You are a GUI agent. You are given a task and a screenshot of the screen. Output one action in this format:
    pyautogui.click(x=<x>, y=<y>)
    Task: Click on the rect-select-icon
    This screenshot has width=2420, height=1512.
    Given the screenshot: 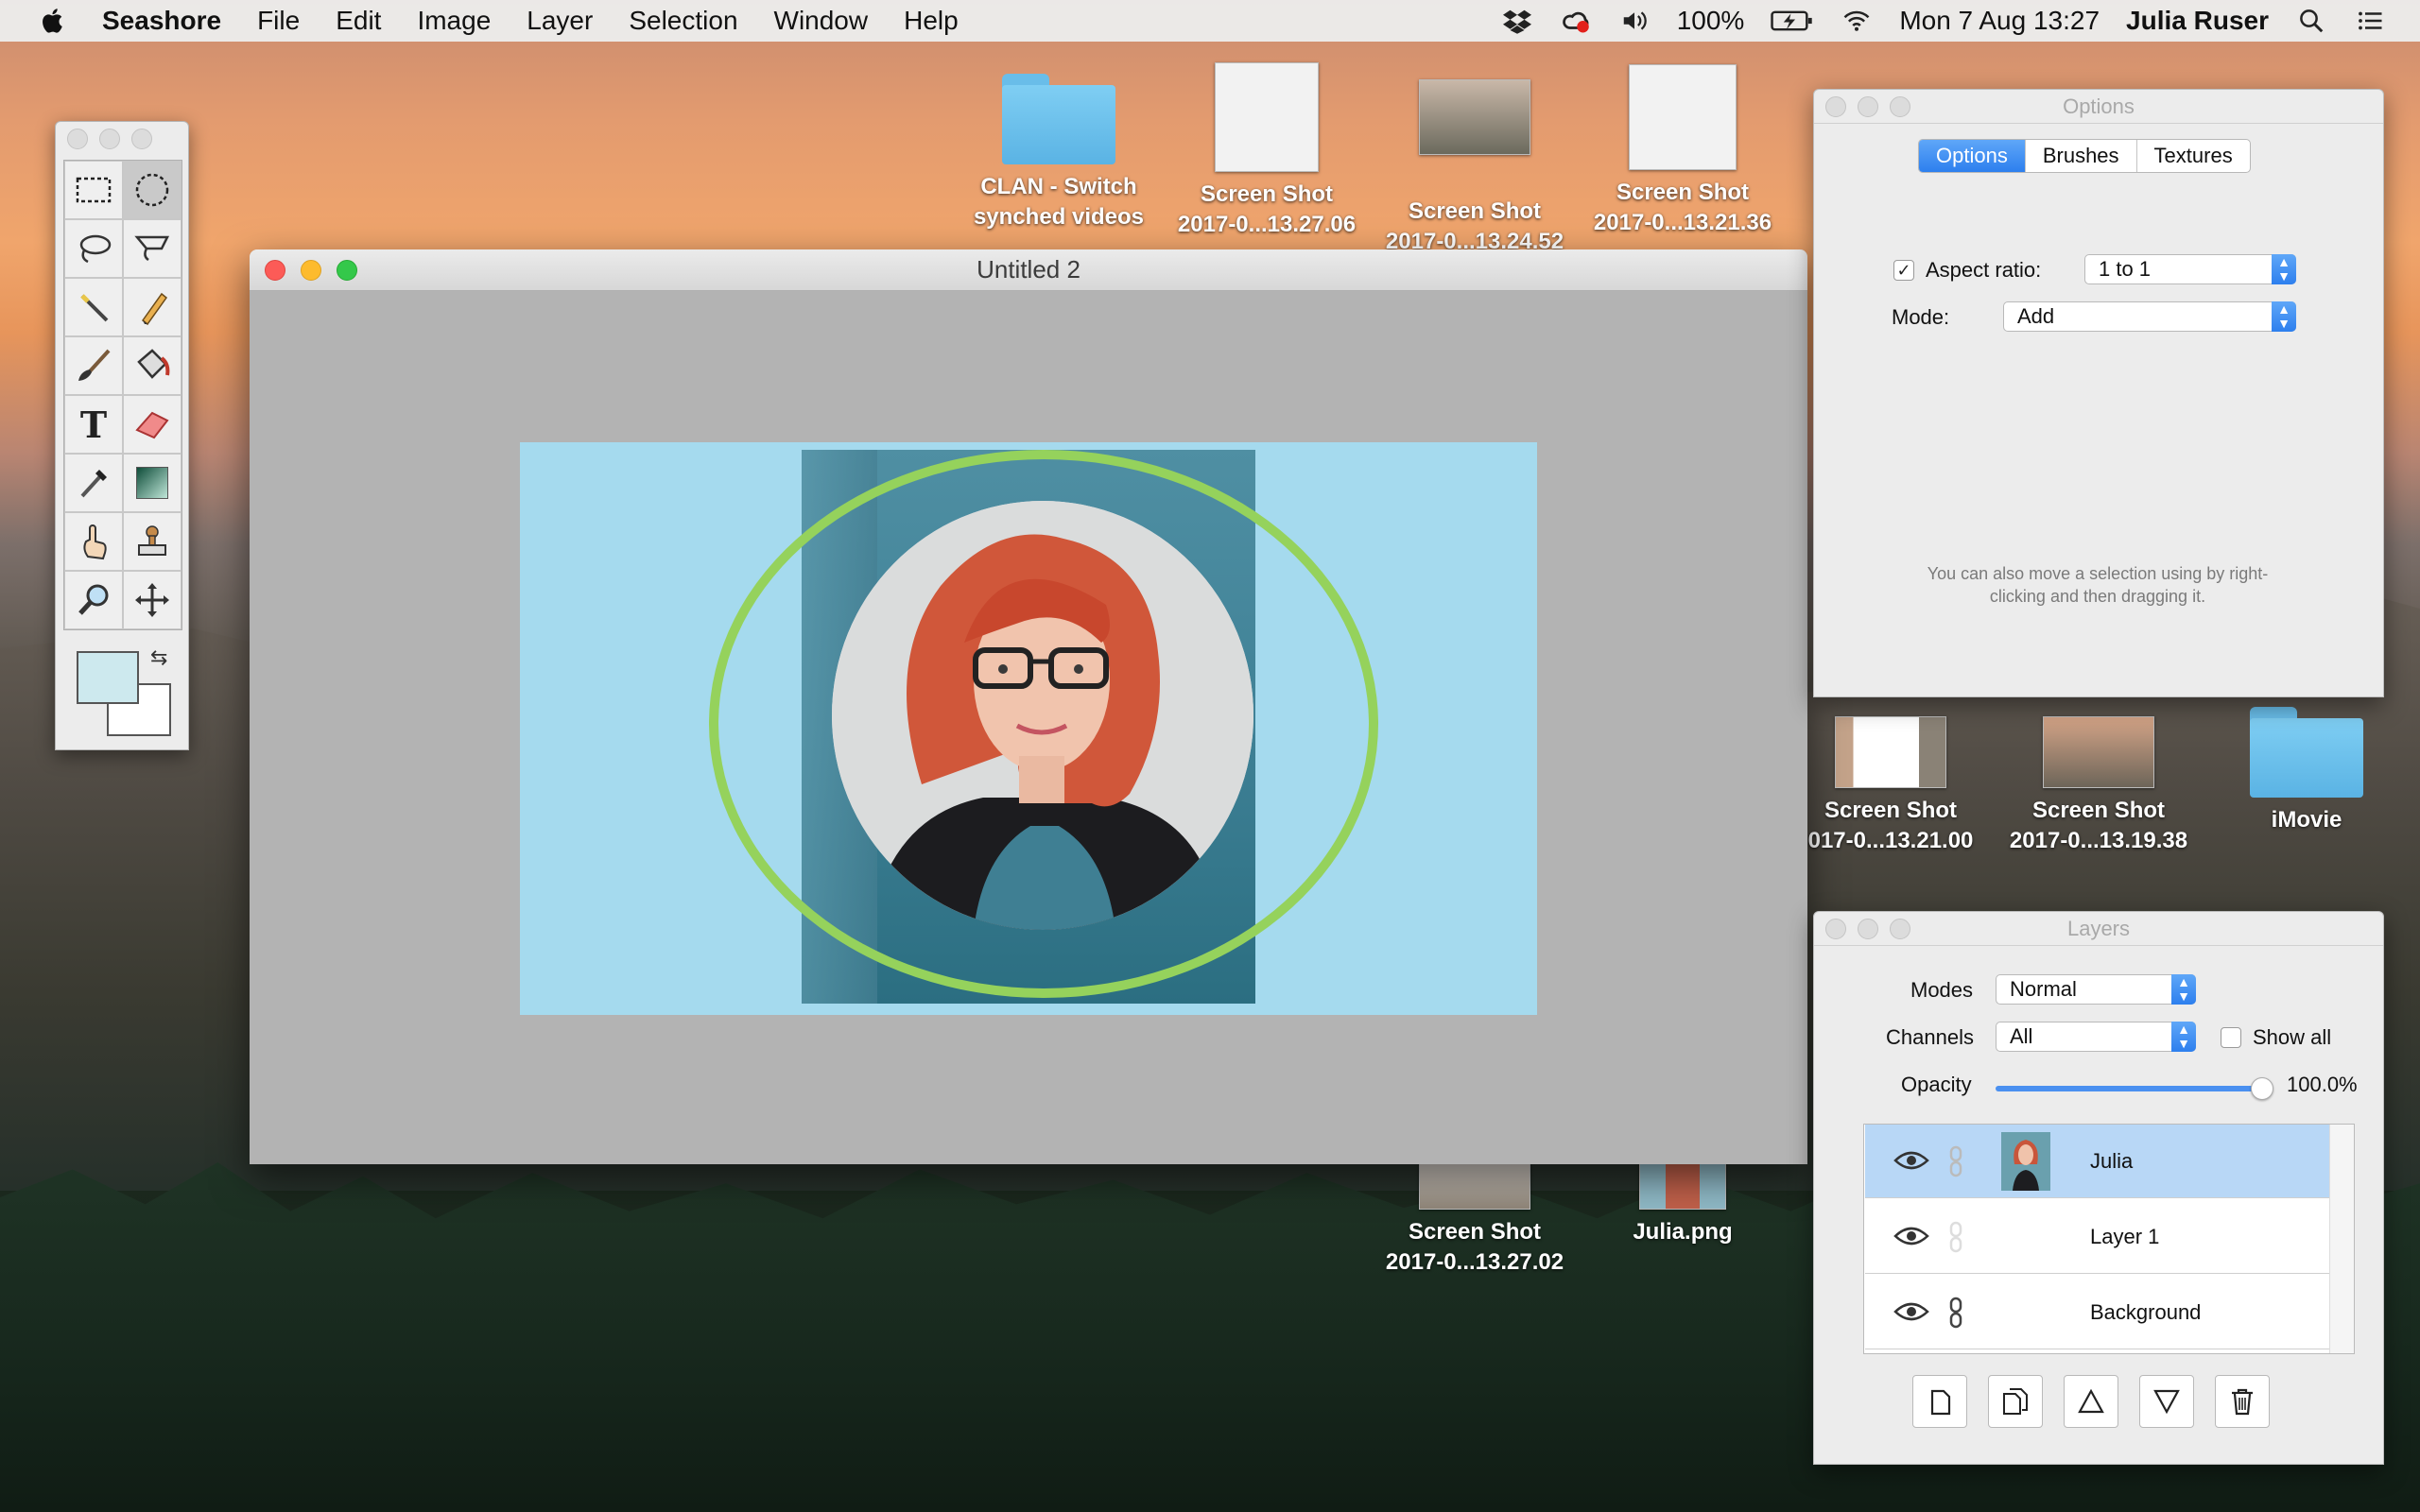 What is the action you would take?
    pyautogui.click(x=94, y=190)
    